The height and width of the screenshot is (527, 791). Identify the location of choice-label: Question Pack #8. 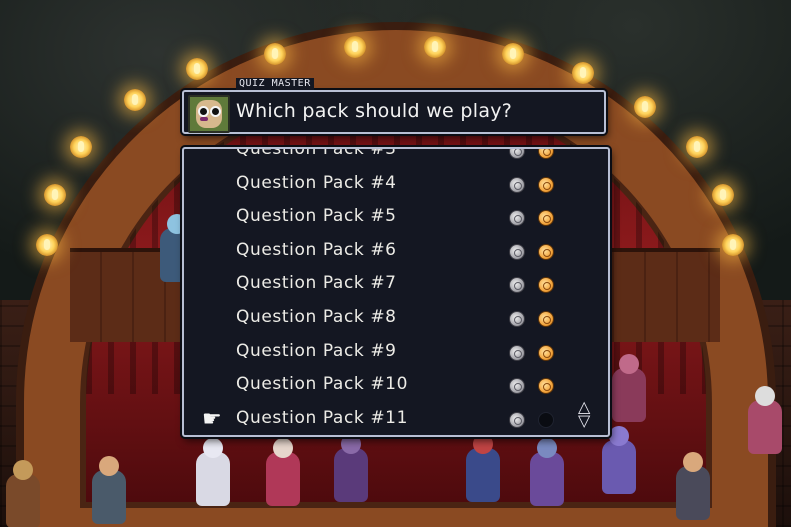
(316, 316).